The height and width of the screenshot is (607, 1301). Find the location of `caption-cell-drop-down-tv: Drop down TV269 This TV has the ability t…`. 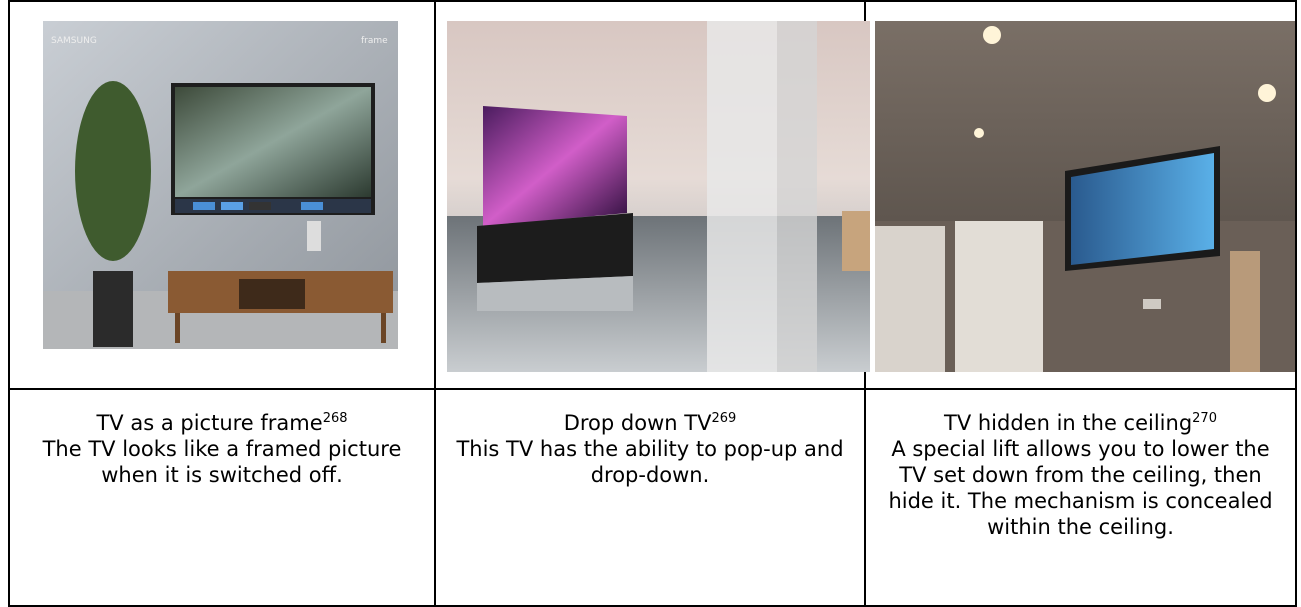

caption-cell-drop-down-tv: Drop down TV269 This TV has the ability t… is located at coordinates (650, 497).